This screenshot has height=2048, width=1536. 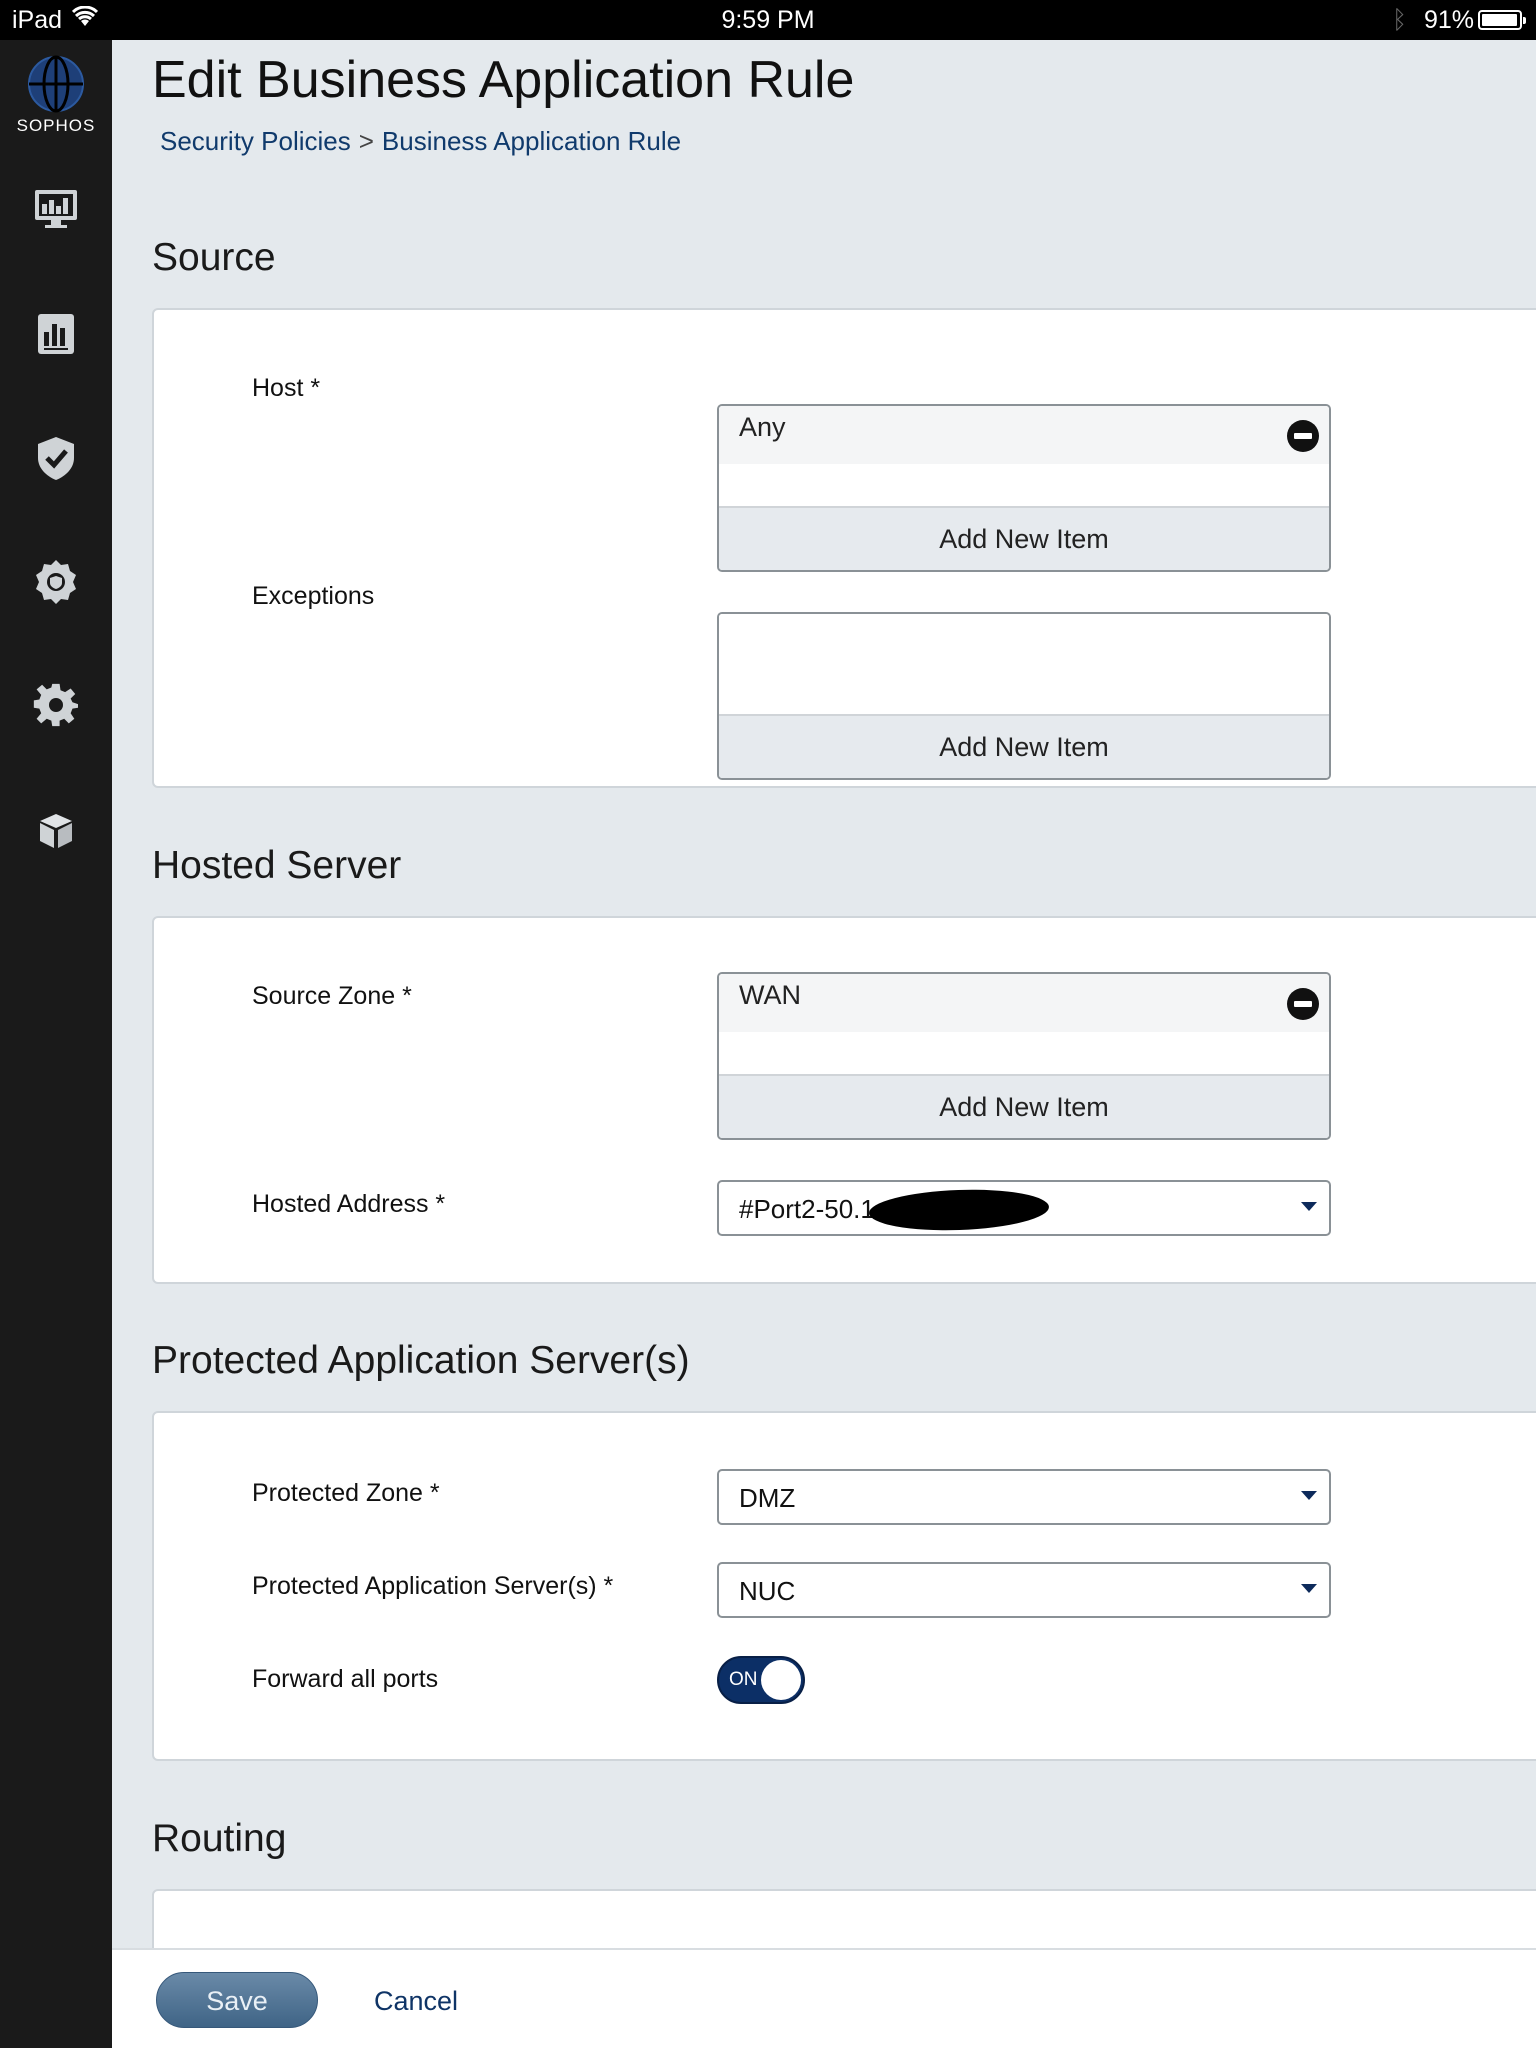 What do you see at coordinates (1024, 1107) in the screenshot?
I see `add-source-zone-button: Add New Item` at bounding box center [1024, 1107].